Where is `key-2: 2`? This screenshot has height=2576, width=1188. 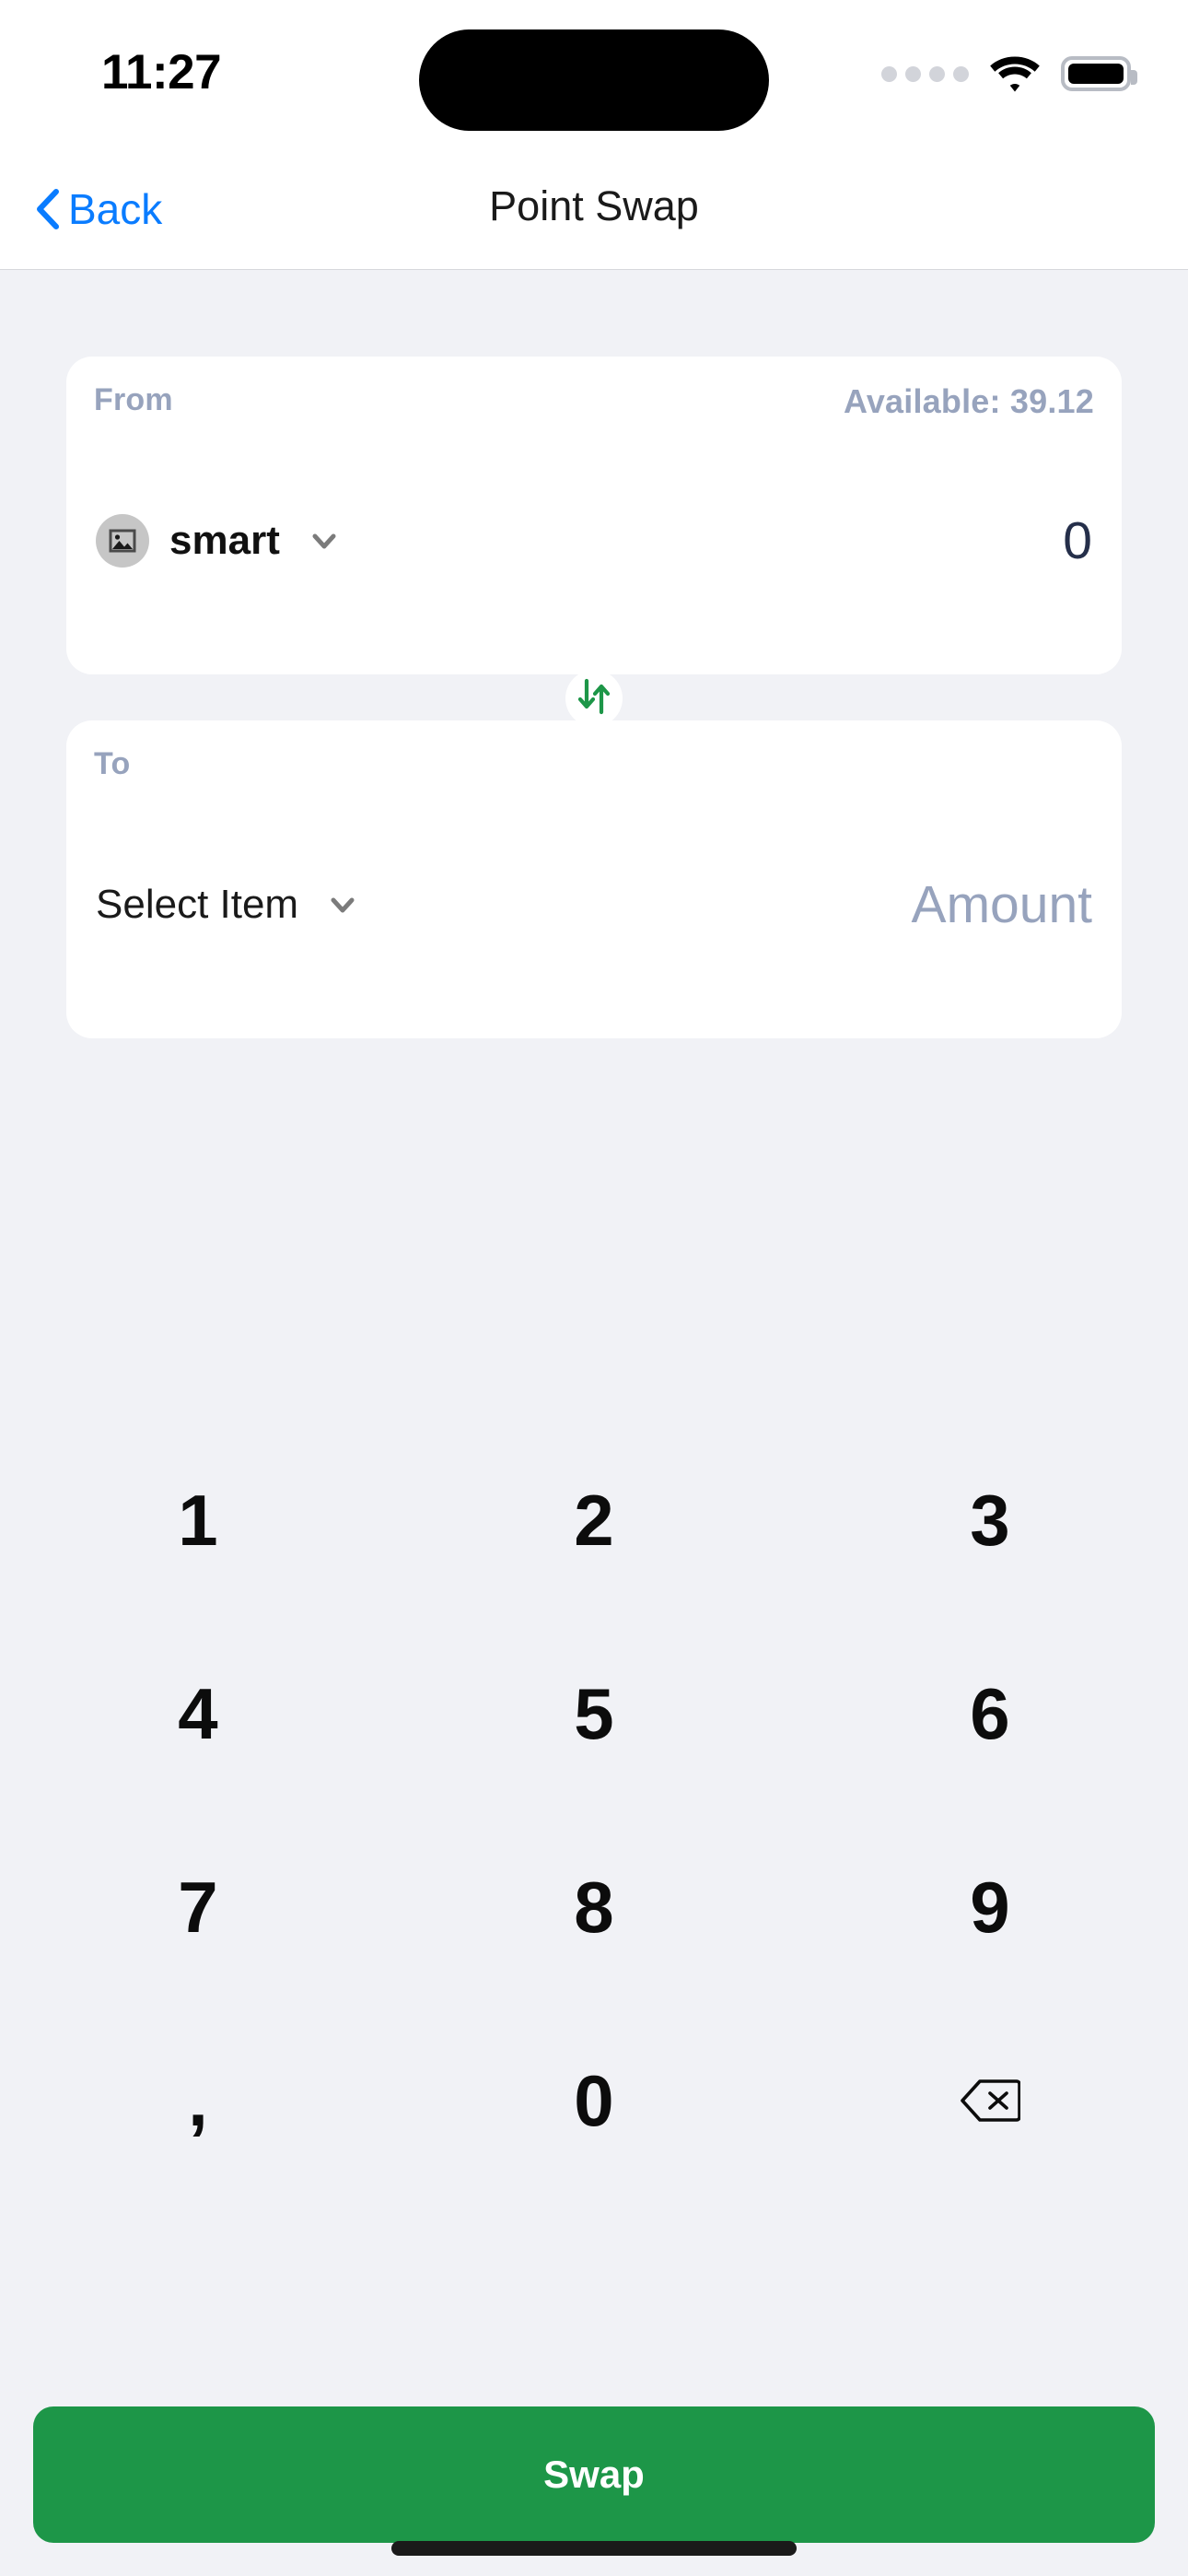
key-2: 2 is located at coordinates (594, 1520).